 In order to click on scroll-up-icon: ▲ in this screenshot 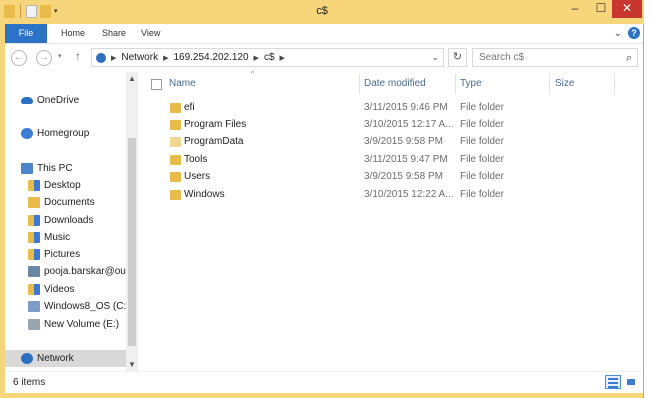, I will do `click(132, 78)`.